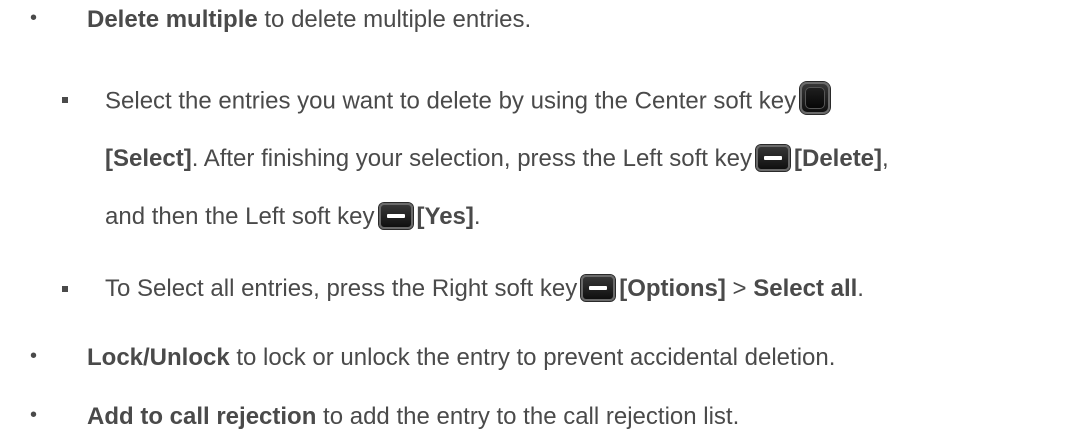  Describe the element at coordinates (598, 287) in the screenshot. I see `right-soft-key-icon` at that location.